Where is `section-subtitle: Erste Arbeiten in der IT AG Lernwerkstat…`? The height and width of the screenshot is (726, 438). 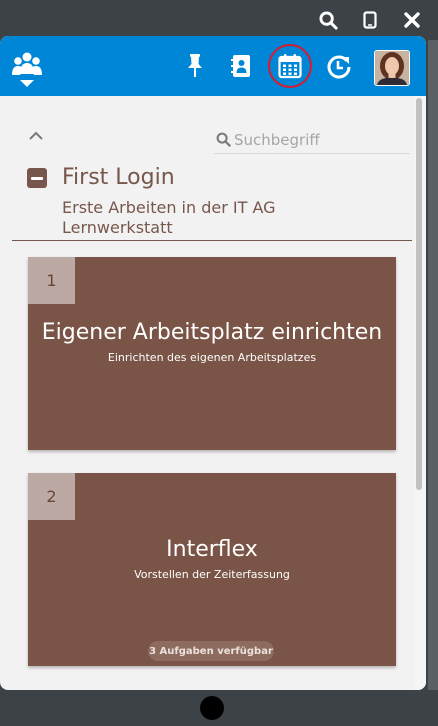
section-subtitle: Erste Arbeiten in der IT AG Lernwerkstat… is located at coordinates (169, 217).